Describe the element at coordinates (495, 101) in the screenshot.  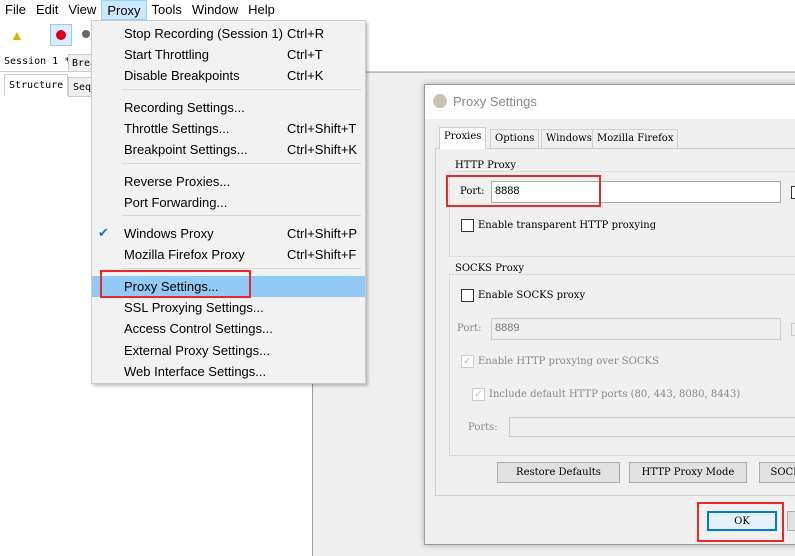
I see `dialog-title: Proxy Settings` at that location.